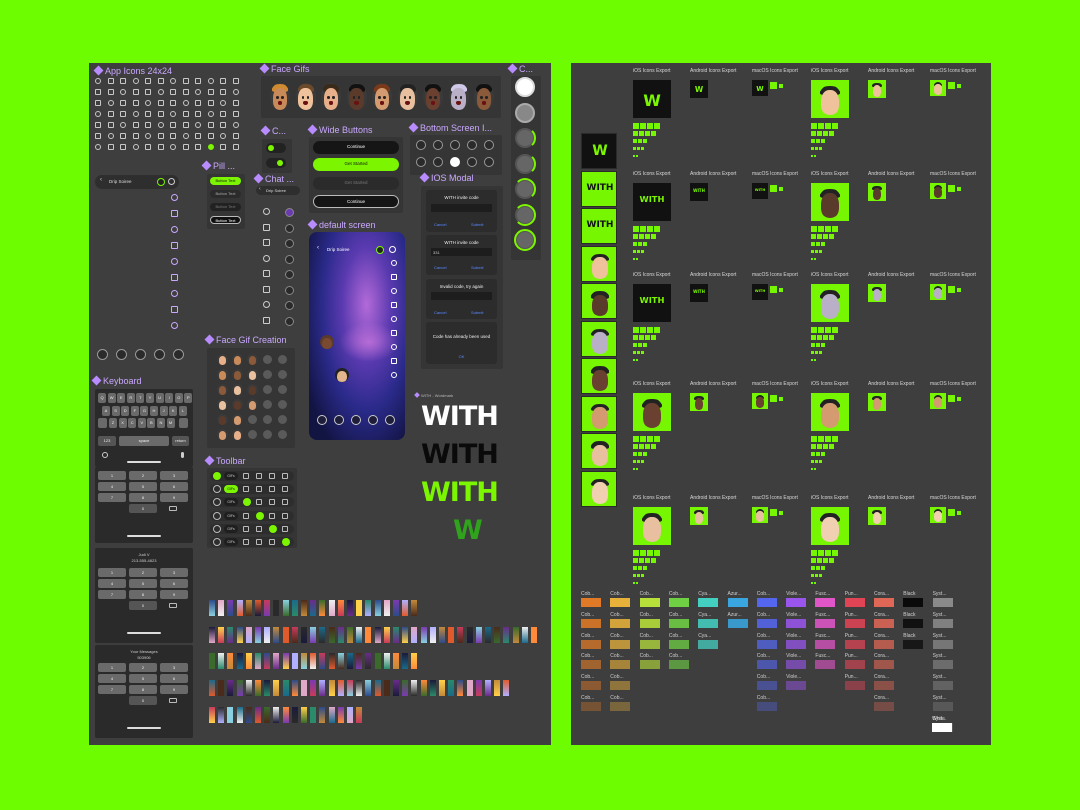  What do you see at coordinates (143, 678) in the screenshot?
I see `numpad-key: 5` at bounding box center [143, 678].